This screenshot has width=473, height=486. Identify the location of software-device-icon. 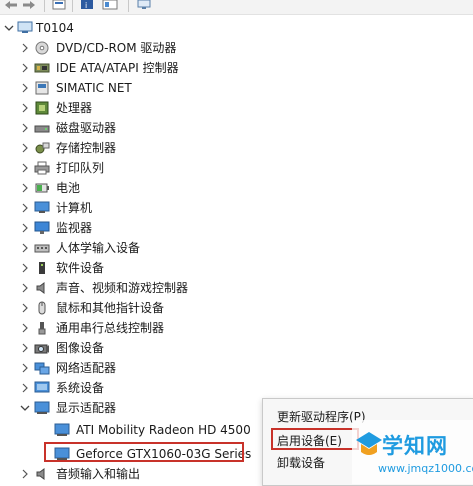
(42, 268).